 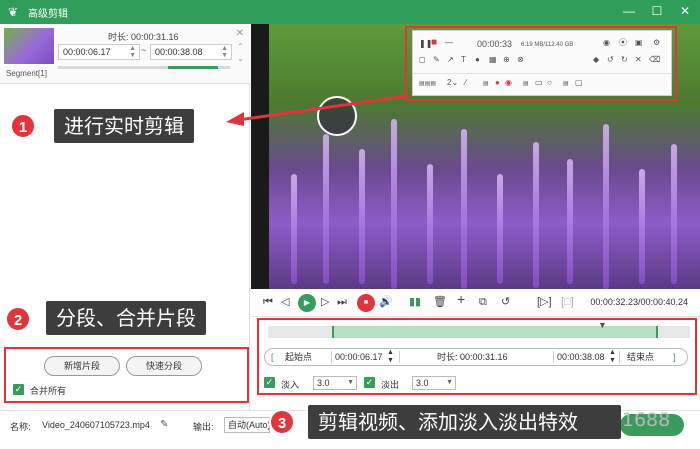 What do you see at coordinates (272, 357) in the screenshot?
I see `start-bracket-icon: [` at bounding box center [272, 357].